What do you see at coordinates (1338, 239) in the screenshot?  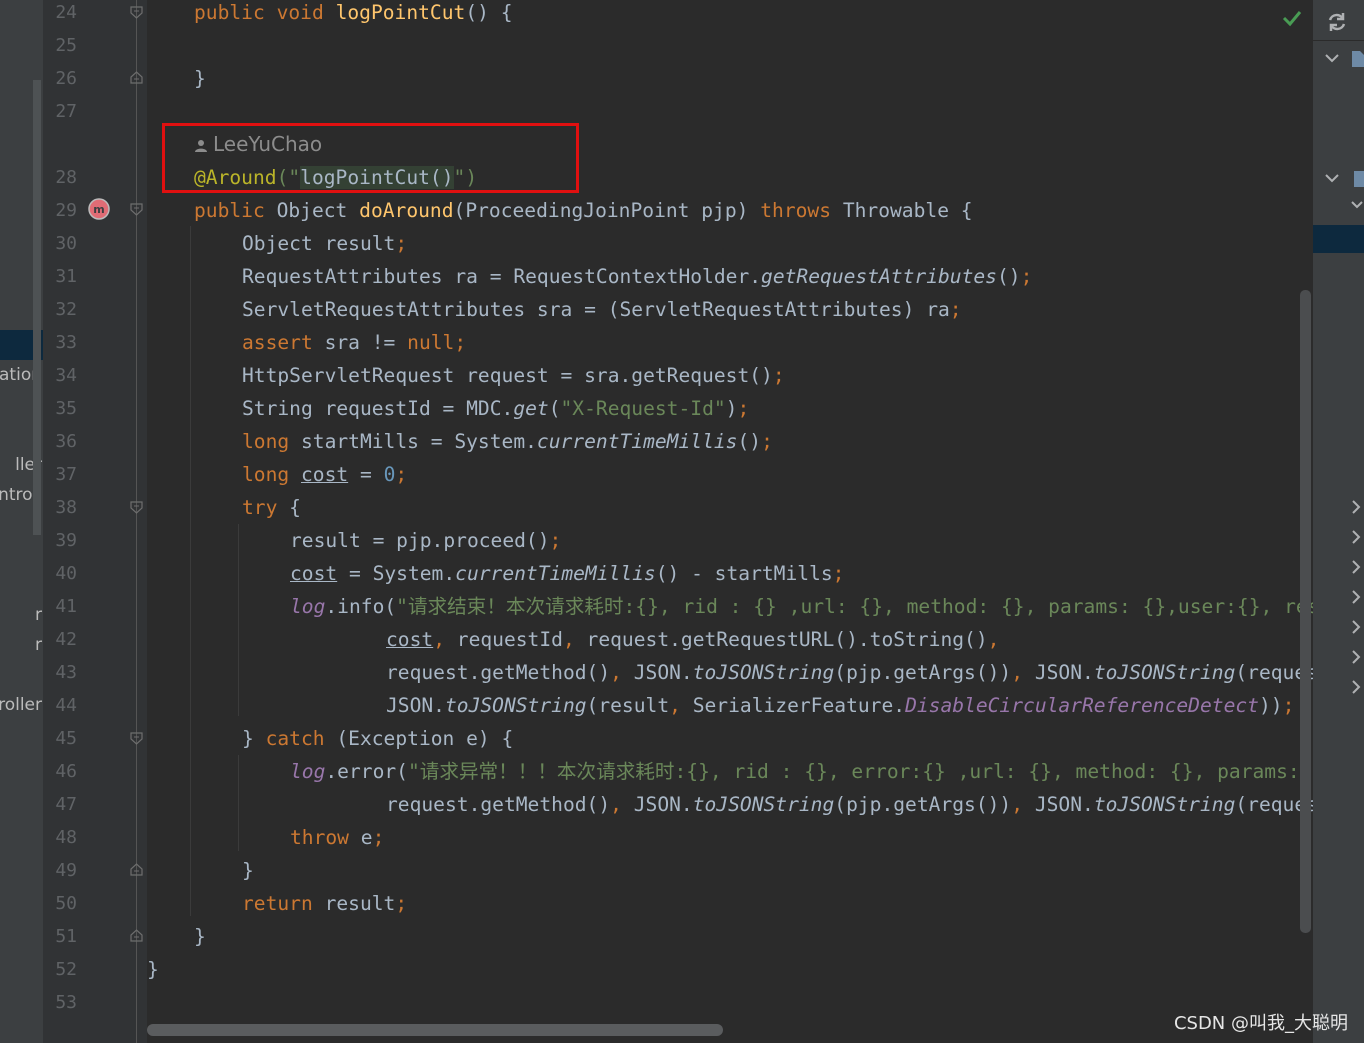 I see `panel-selected-row` at bounding box center [1338, 239].